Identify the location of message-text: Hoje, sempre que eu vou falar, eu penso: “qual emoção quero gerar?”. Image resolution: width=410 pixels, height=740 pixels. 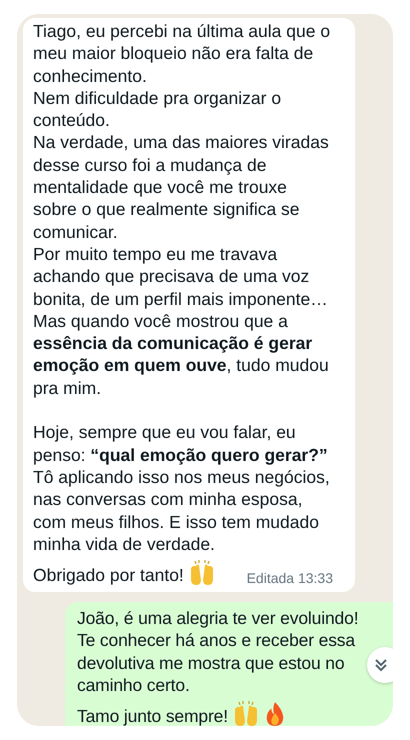
(181, 443).